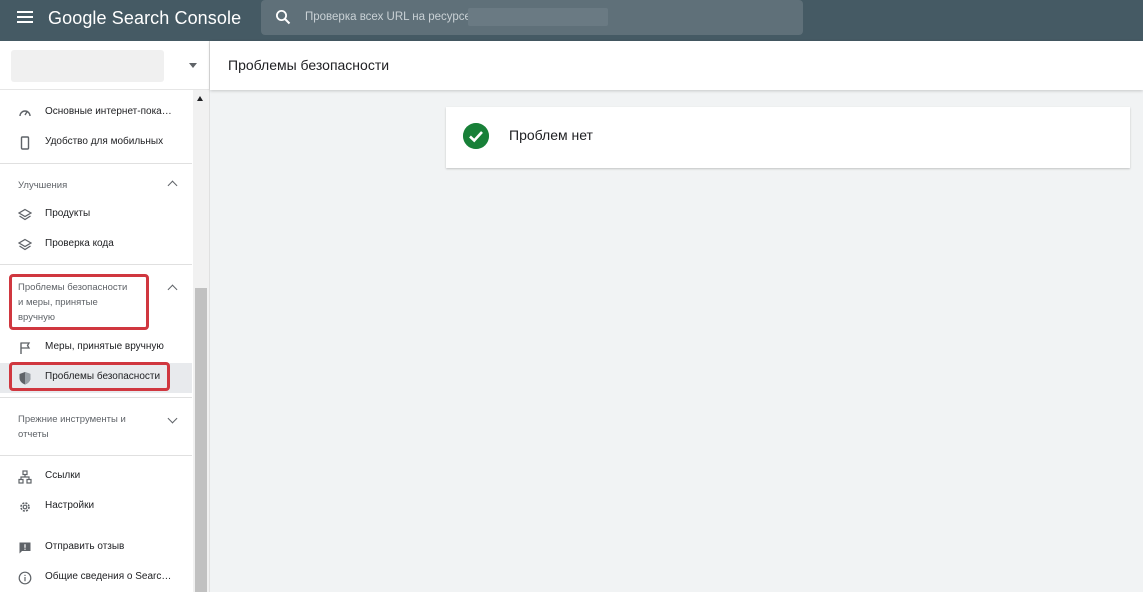 The height and width of the screenshot is (592, 1143). I want to click on page-header: Проблемы безопасности, so click(676, 65).